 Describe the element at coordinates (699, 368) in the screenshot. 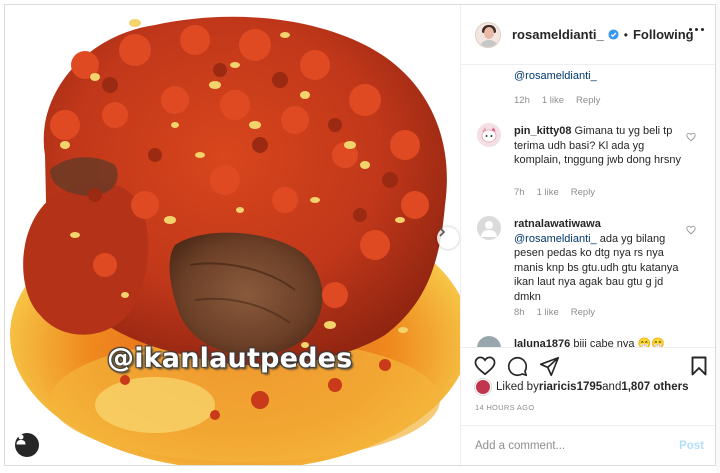

I see `save-bookmark-icon` at that location.